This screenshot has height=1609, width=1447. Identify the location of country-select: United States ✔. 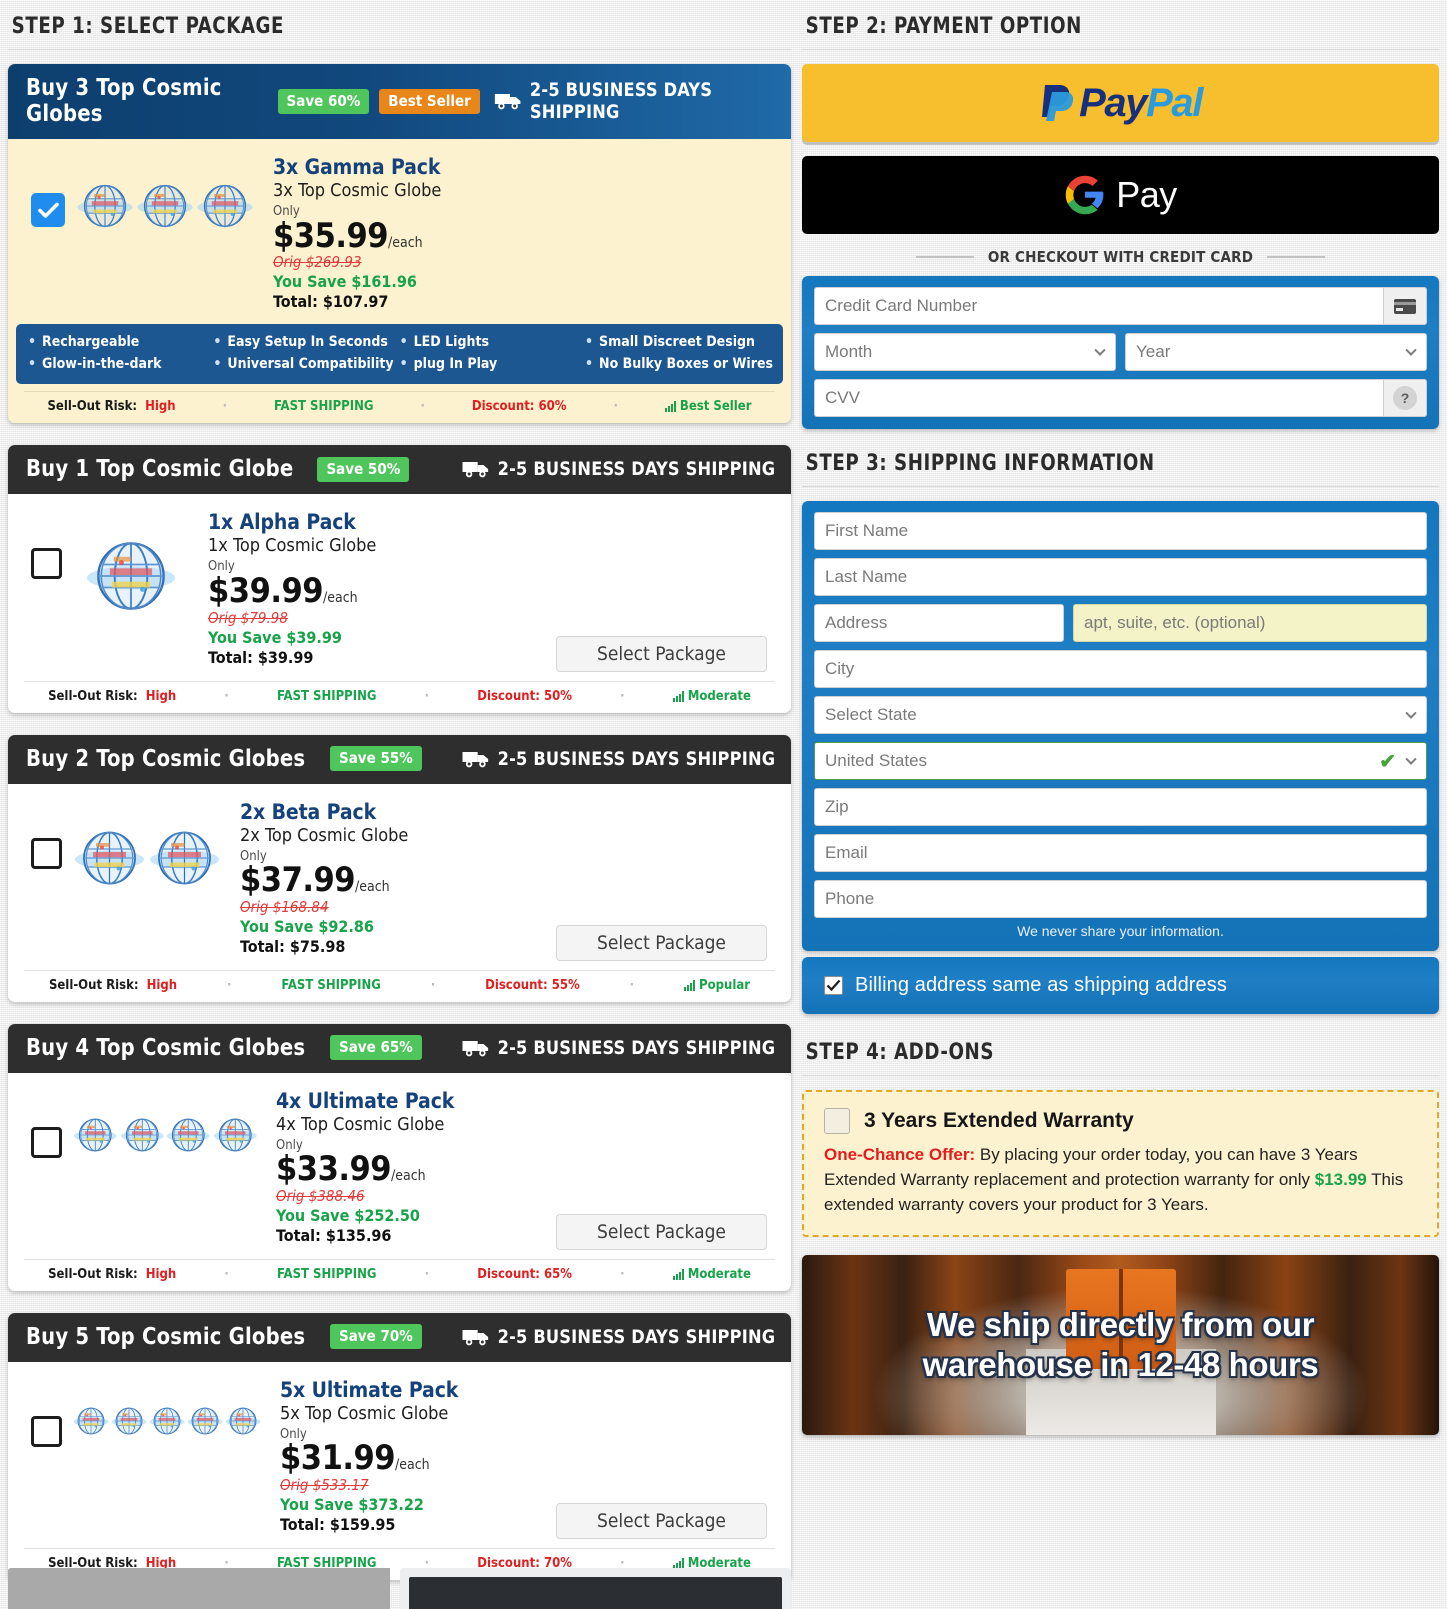
(1120, 761).